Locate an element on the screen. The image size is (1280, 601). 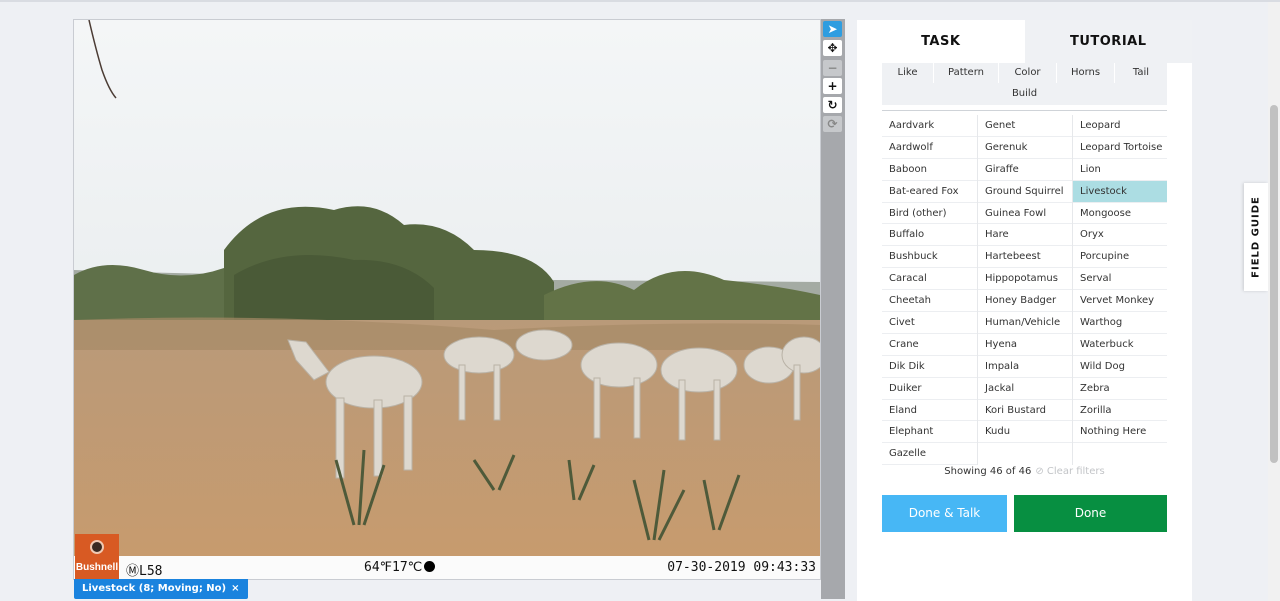
annotation-chip: Livestock (8; Moving; No) × is located at coordinates (161, 589).